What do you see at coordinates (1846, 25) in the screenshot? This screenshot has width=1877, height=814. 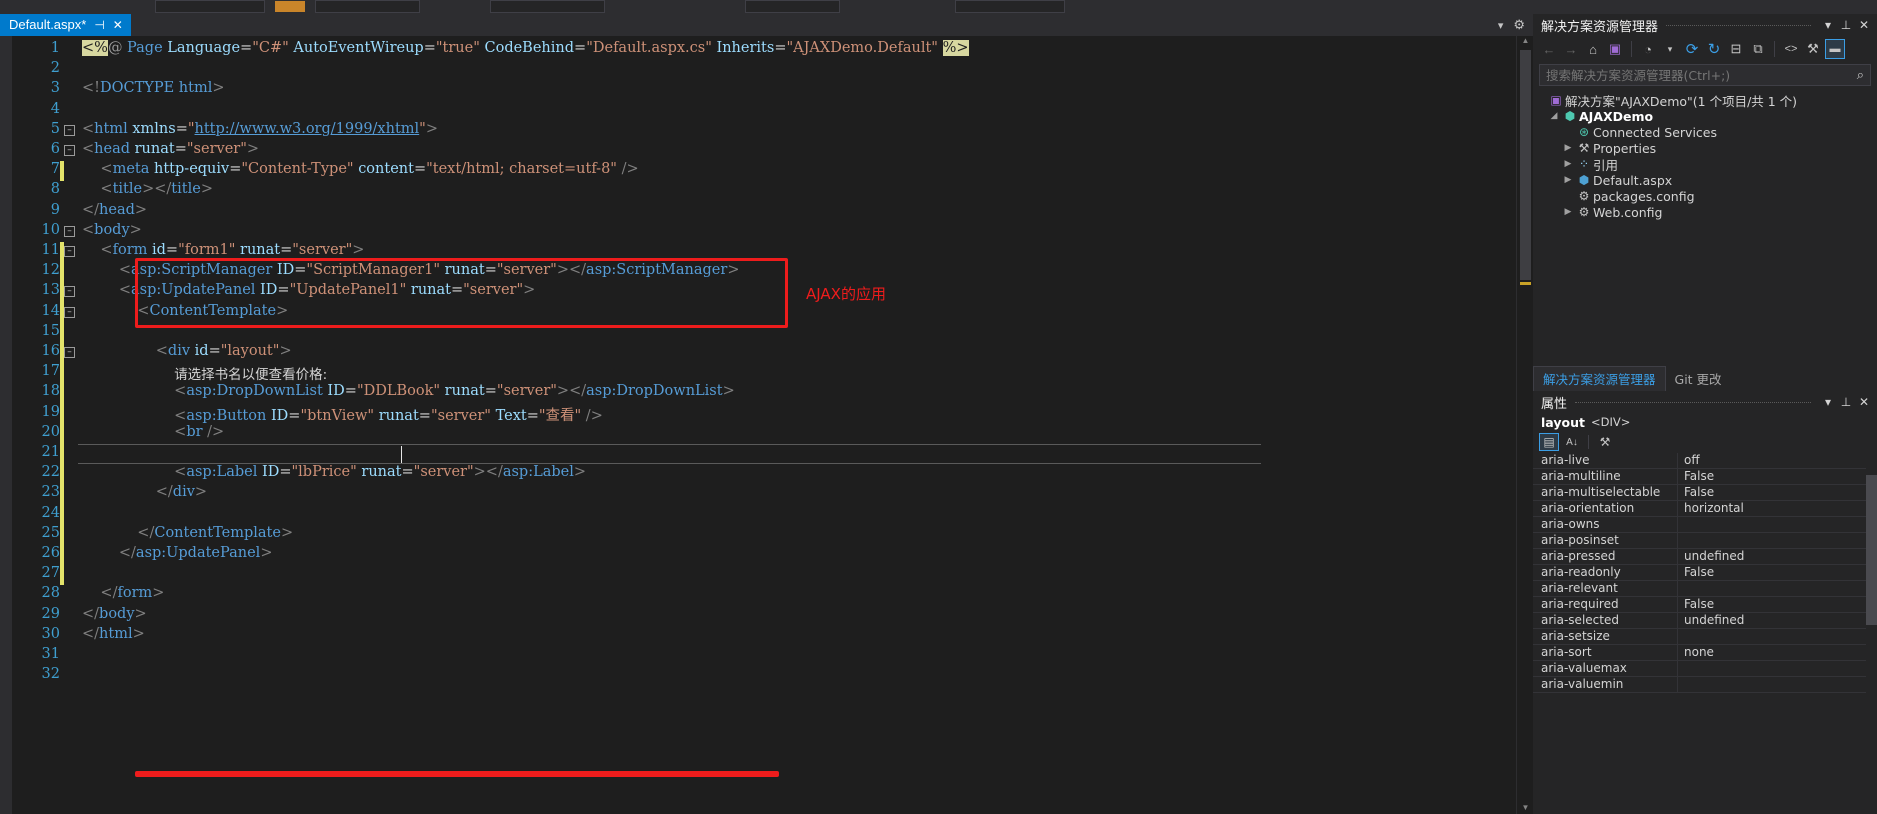 I see `pin-icon: ⊥` at bounding box center [1846, 25].